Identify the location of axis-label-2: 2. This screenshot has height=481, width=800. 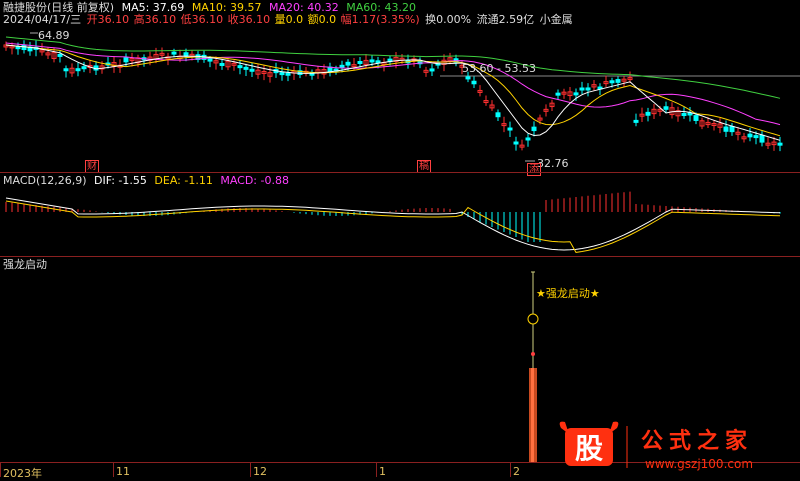
(516, 471).